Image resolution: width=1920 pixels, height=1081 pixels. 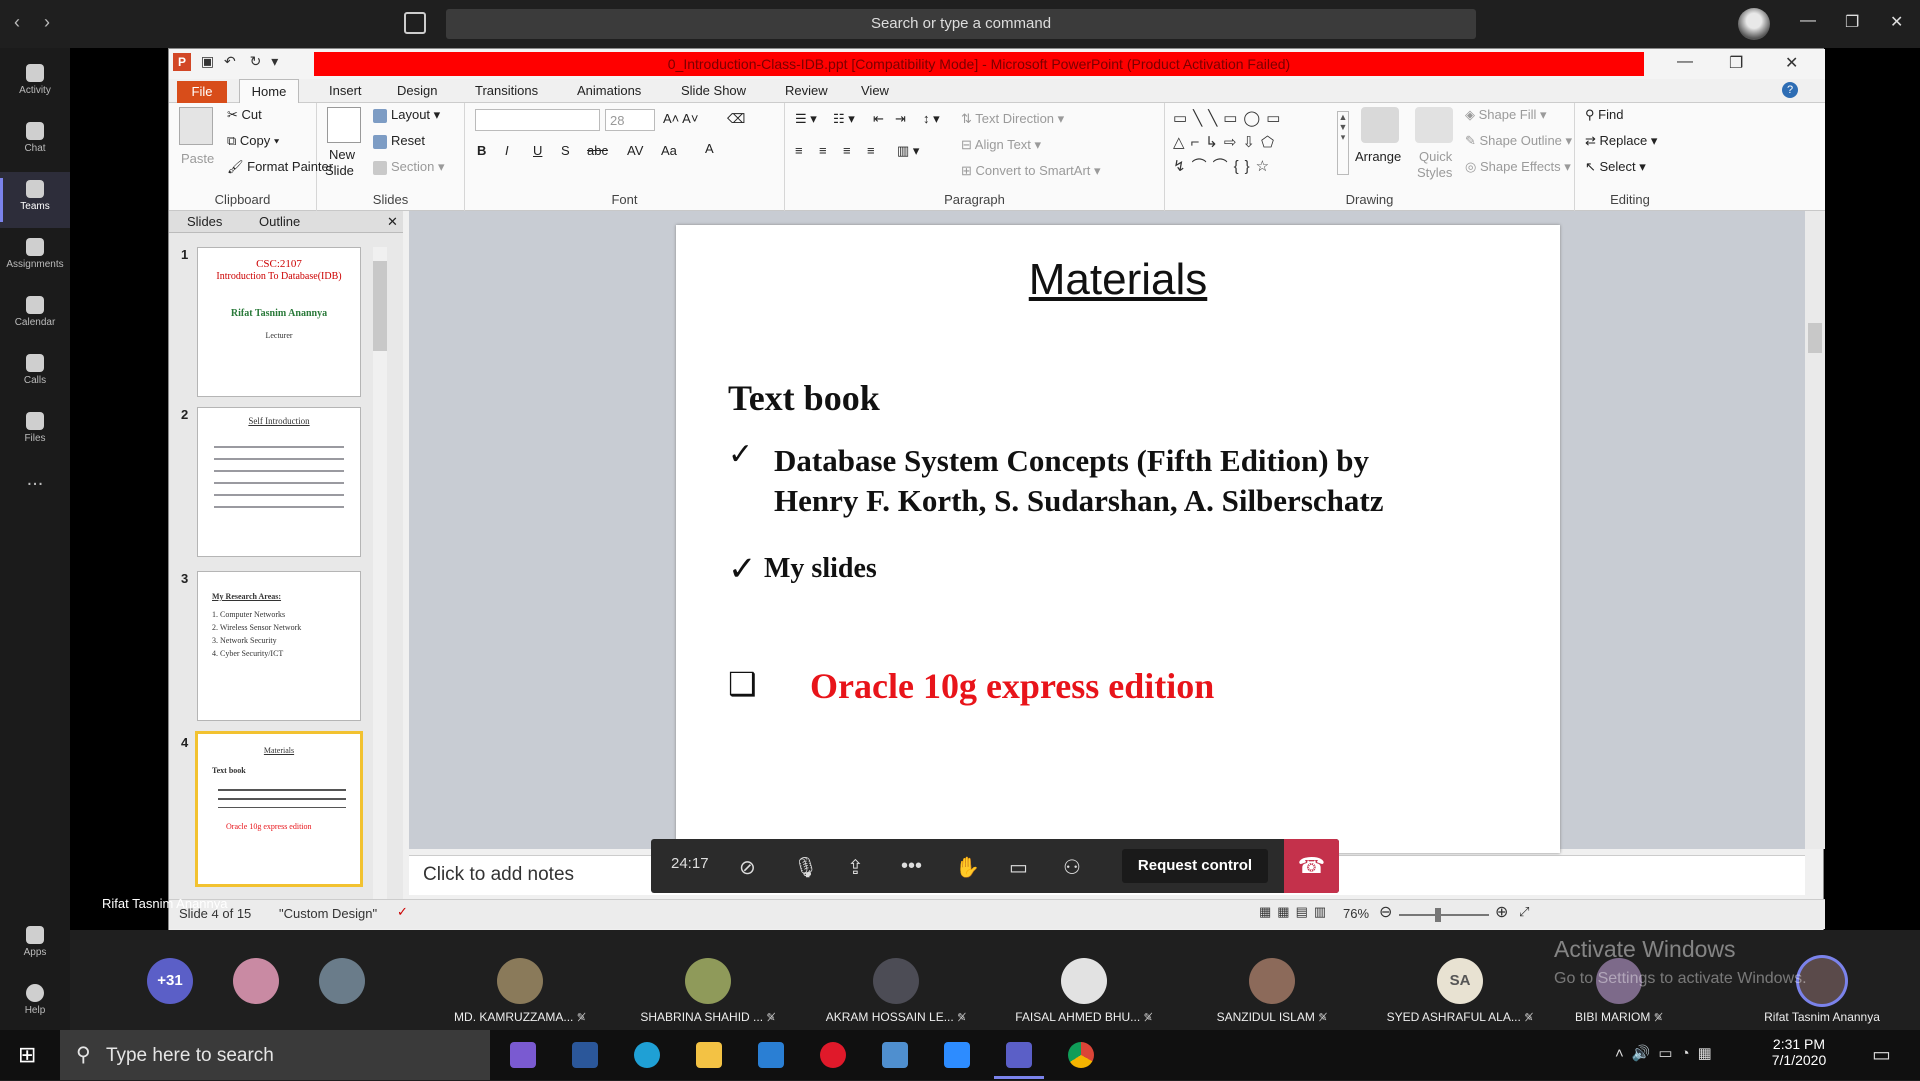 What do you see at coordinates (1435, 156) in the screenshot?
I see `quick-styles-label-1: Quick` at bounding box center [1435, 156].